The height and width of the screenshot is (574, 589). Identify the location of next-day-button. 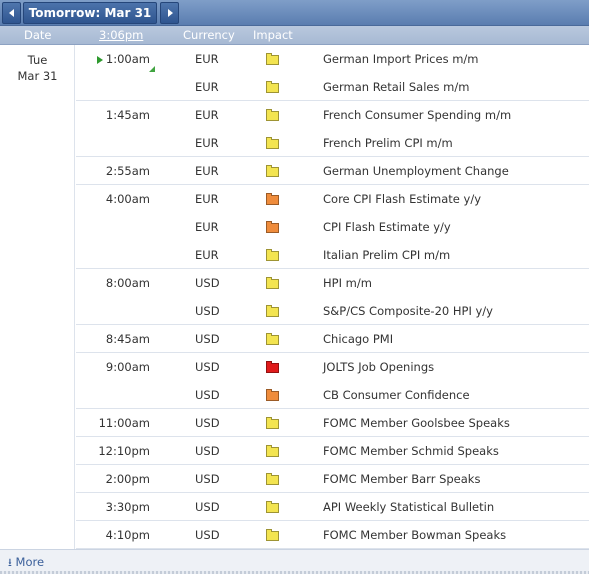
(169, 13).